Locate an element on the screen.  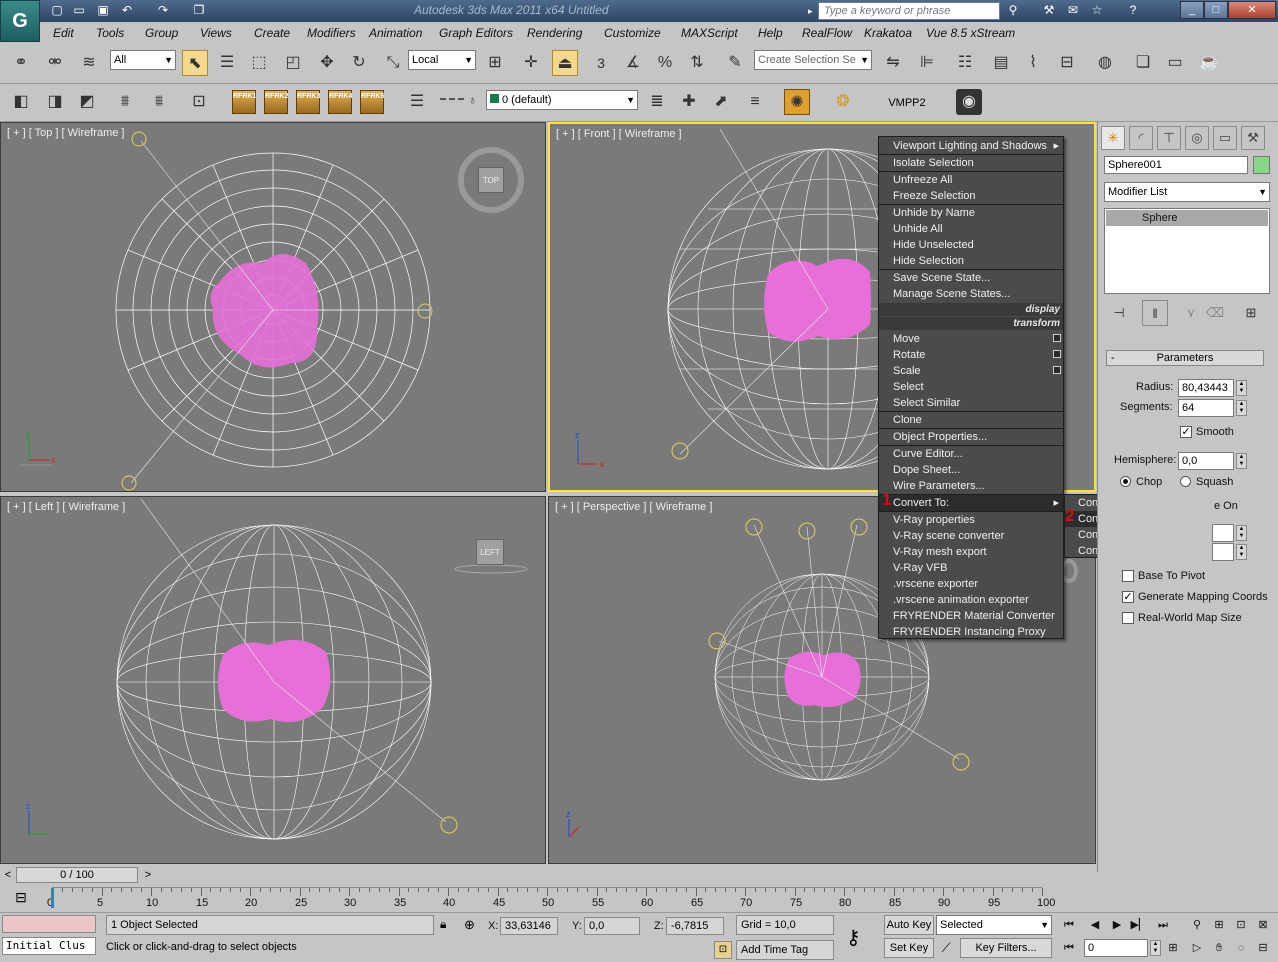
menu-realflow: RealFlow is located at coordinates (827, 33).